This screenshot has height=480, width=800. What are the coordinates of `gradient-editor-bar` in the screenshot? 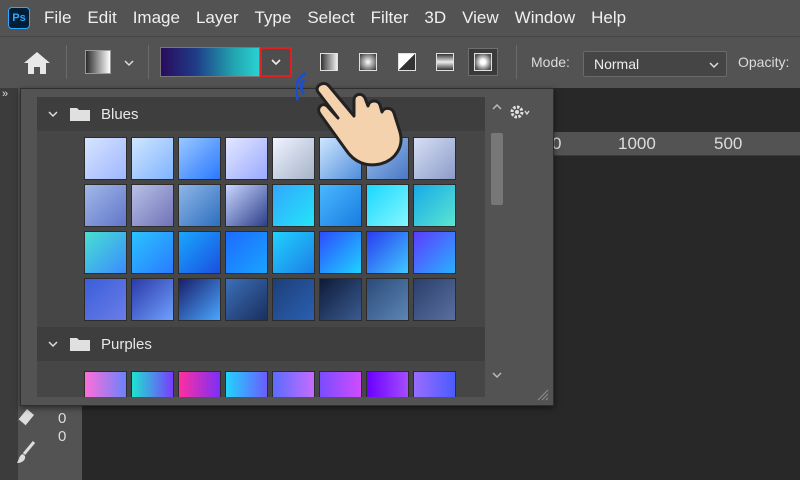 It's located at (210, 62).